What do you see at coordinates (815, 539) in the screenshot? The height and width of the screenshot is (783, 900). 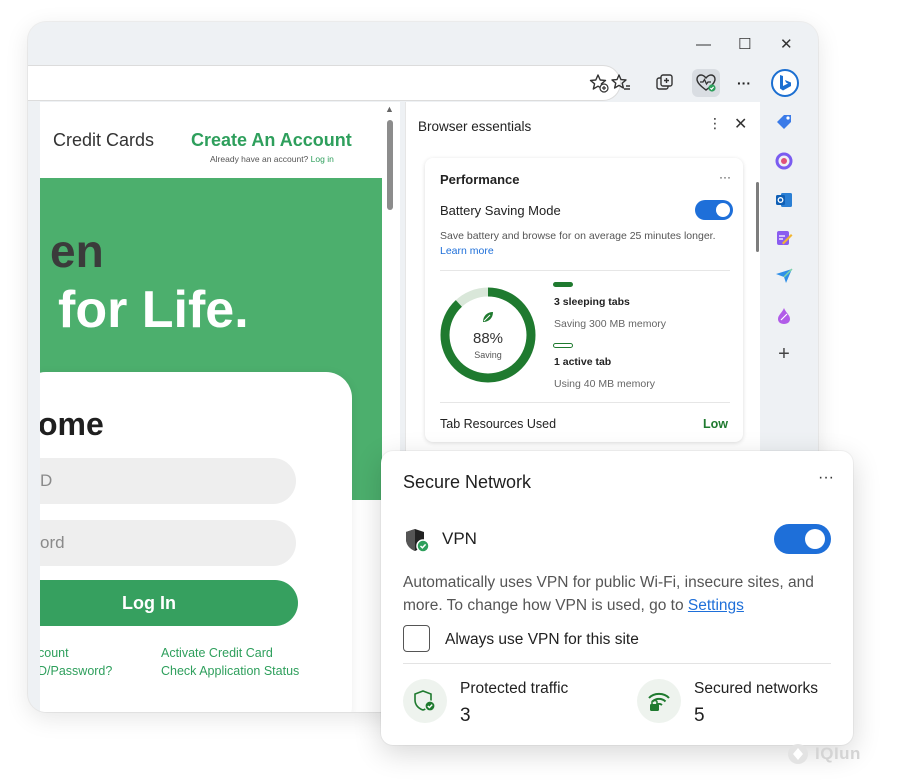 I see `vpn-toggle-knob` at bounding box center [815, 539].